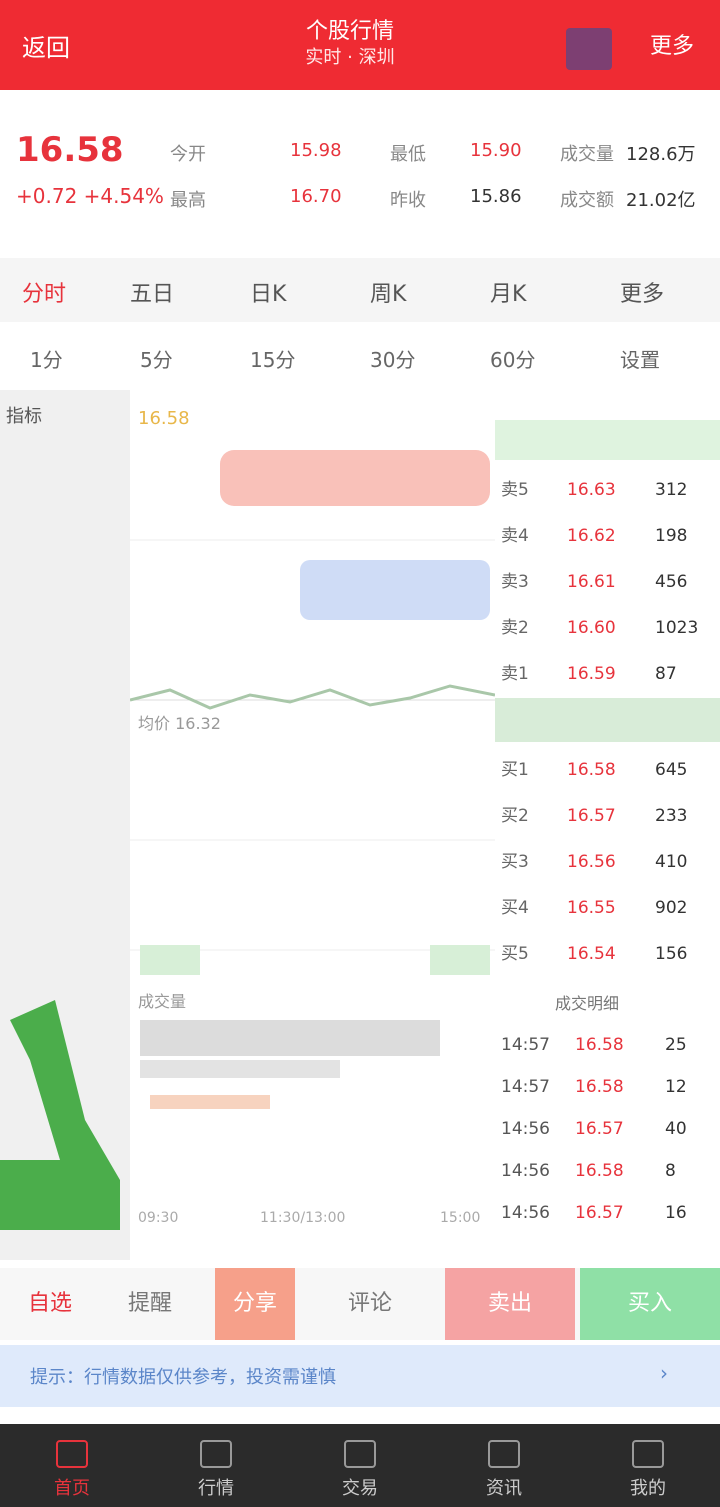 The height and width of the screenshot is (1507, 720). I want to click on action-bar: 自选 提醒 分享 评论 卖出 买入, so click(360, 1304).